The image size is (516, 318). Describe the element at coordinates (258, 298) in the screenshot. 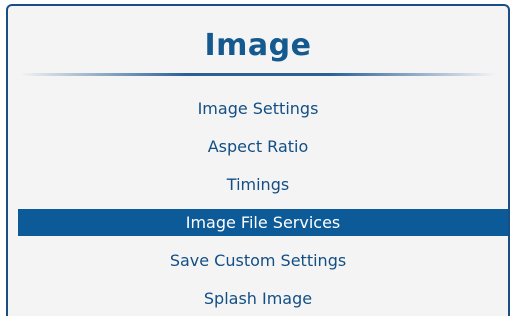

I see `menu-item-splash-image: Splash Image` at that location.